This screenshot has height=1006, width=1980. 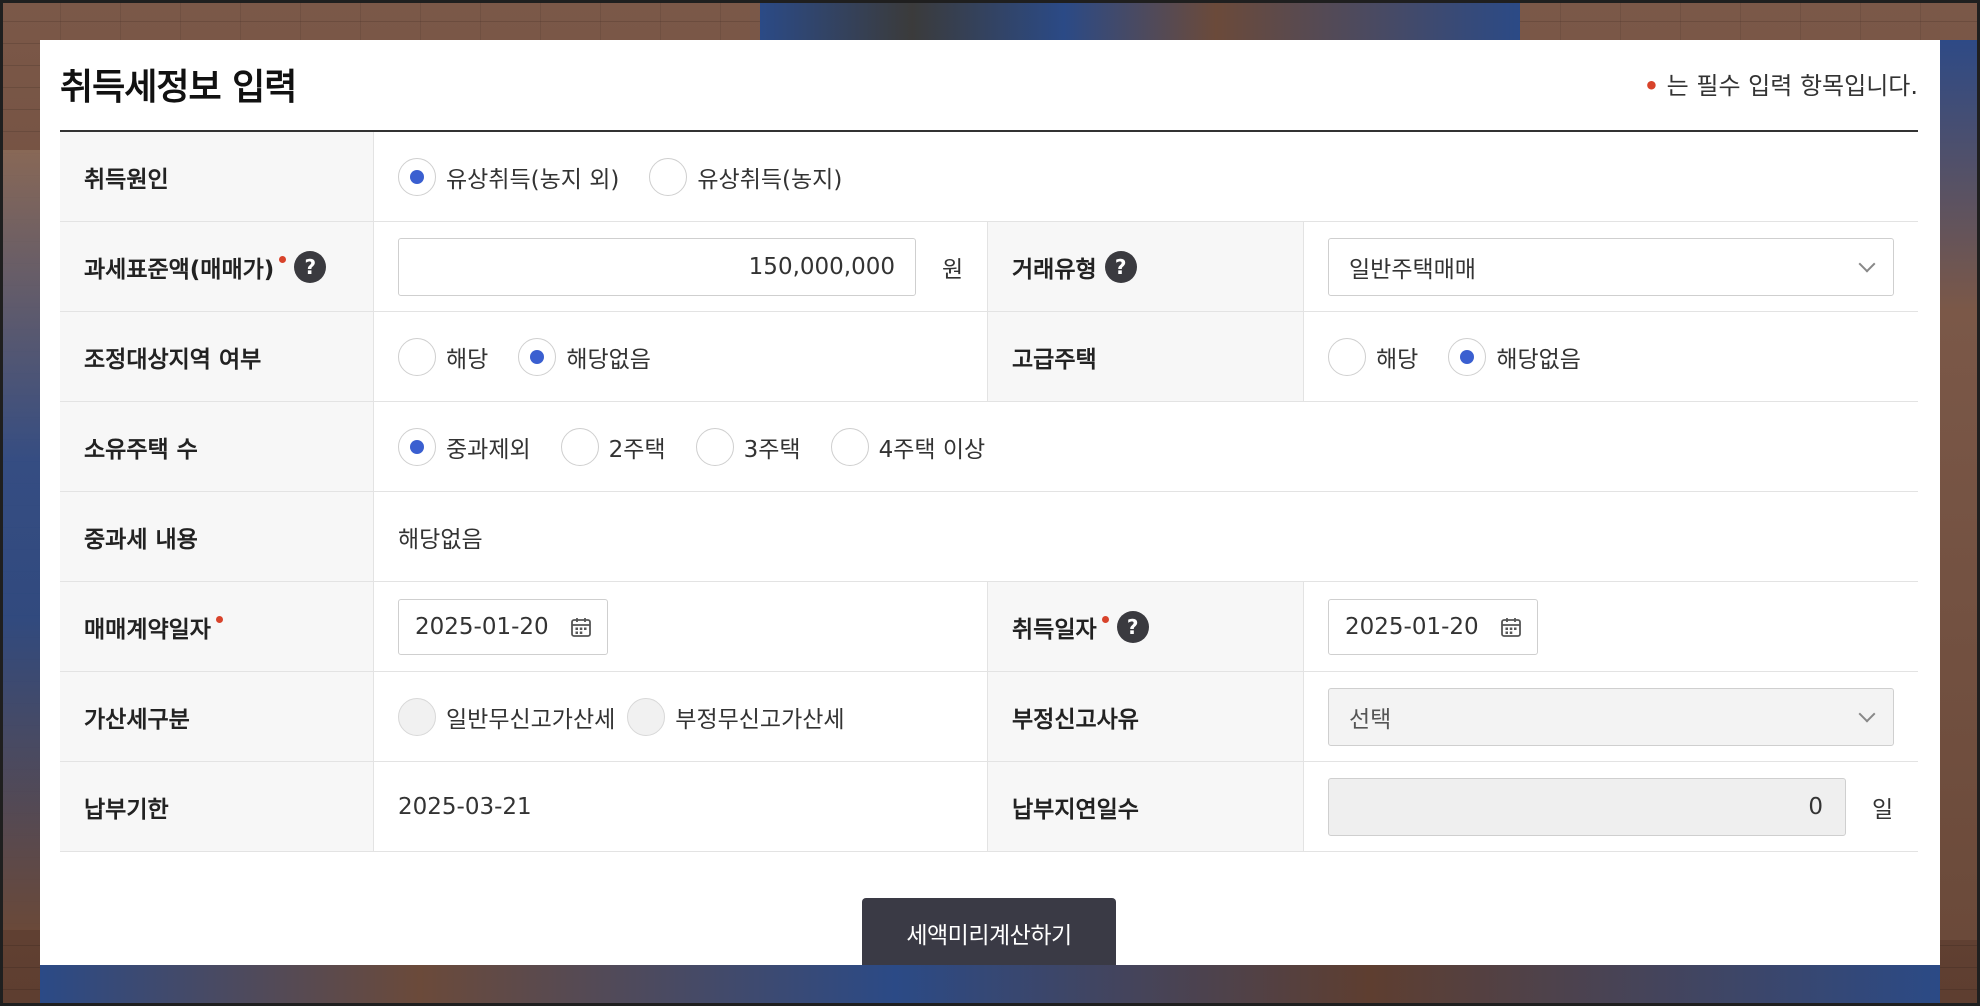 I want to click on value-tax-base: 150,000,000 원, so click(x=681, y=266).